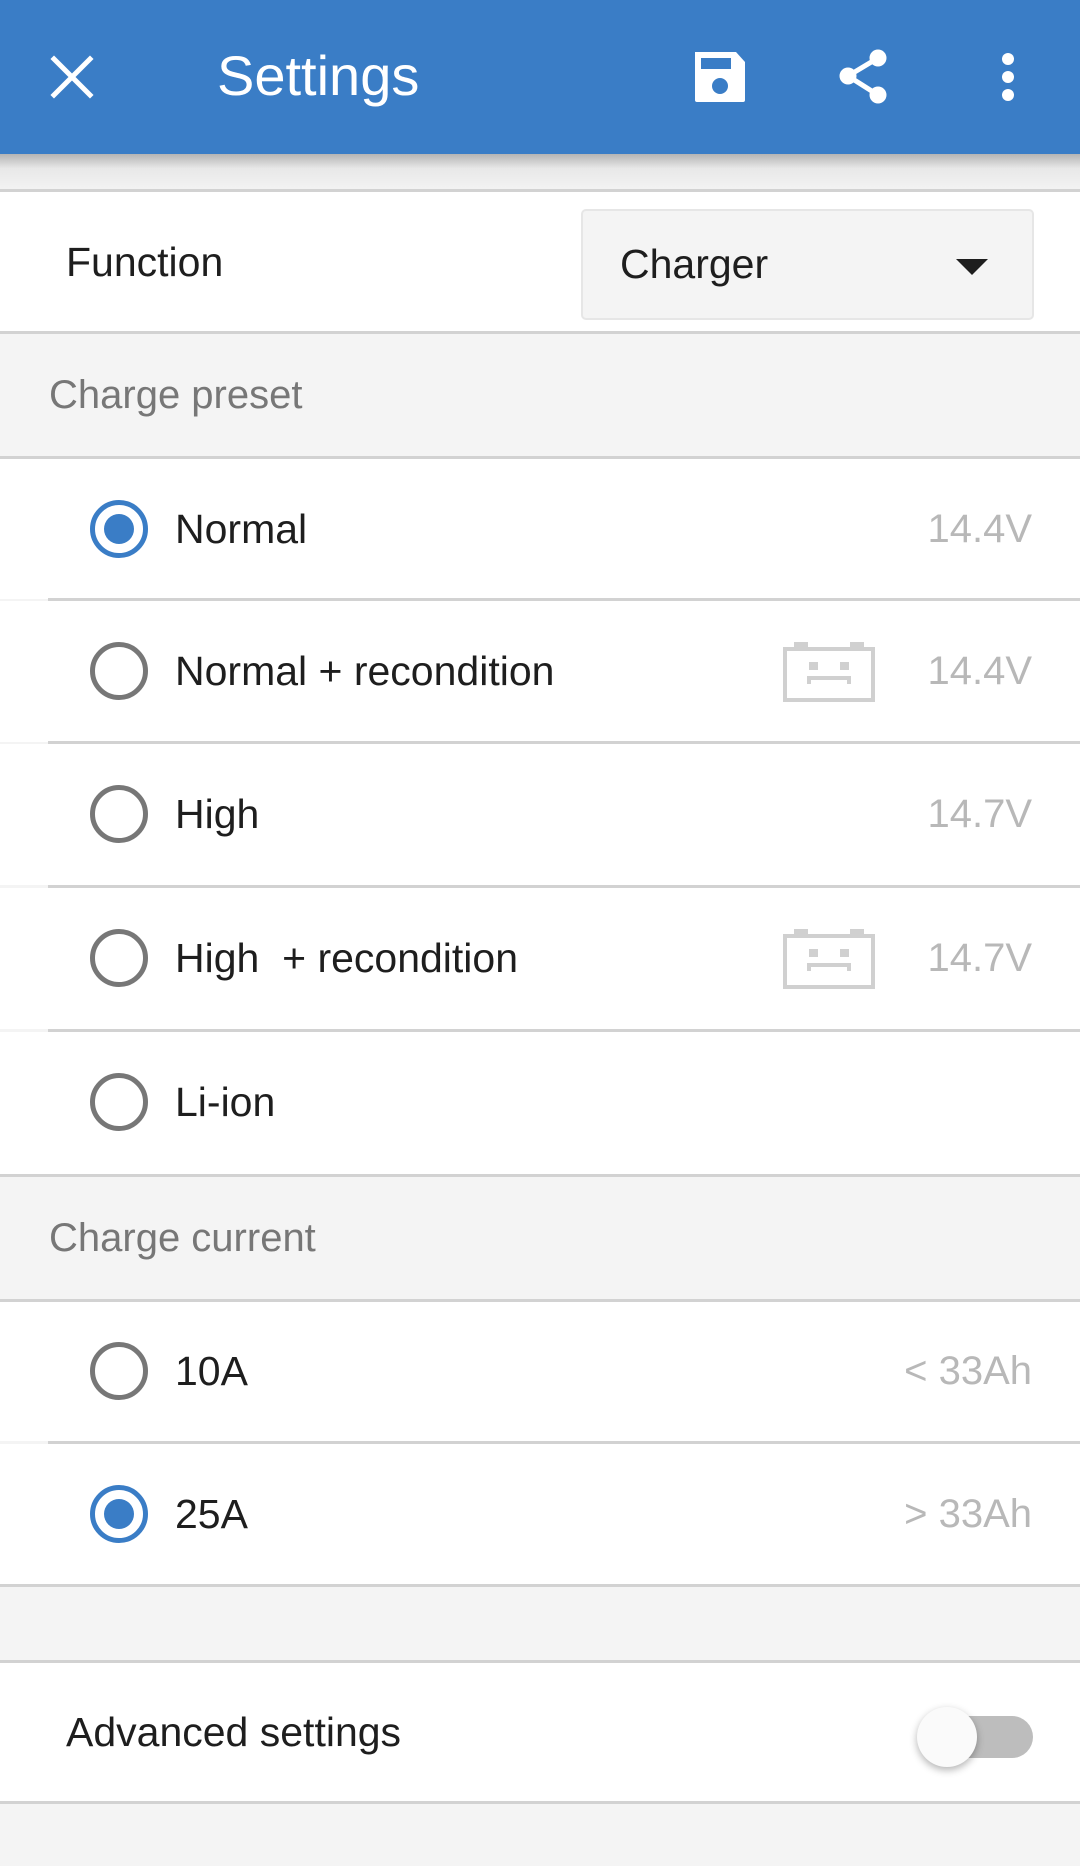 The width and height of the screenshot is (1080, 1866). What do you see at coordinates (540, 1732) in the screenshot?
I see `advanced-settings-row: Advanced settings` at bounding box center [540, 1732].